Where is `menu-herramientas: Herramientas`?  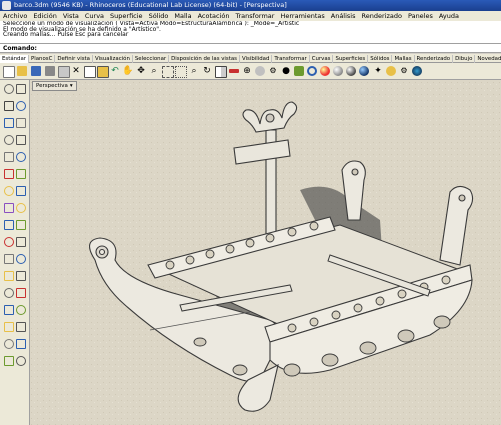
menu-herramientas: Herramientas is located at coordinates (302, 16).